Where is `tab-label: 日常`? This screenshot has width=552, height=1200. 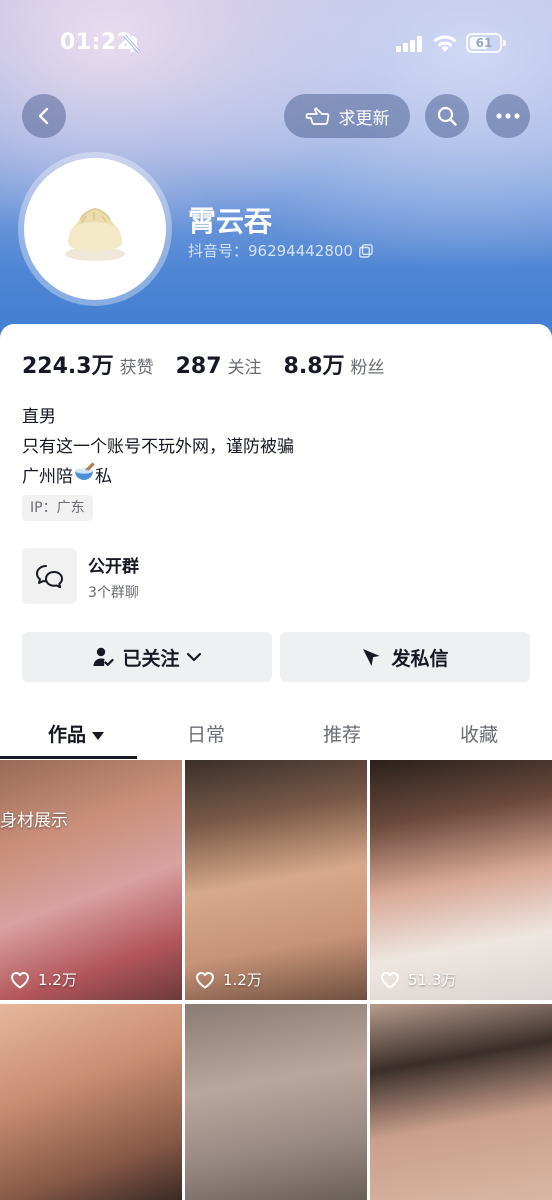
tab-label: 日常 is located at coordinates (206, 735).